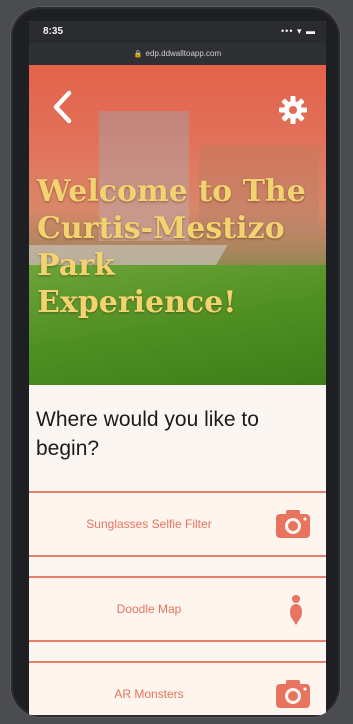 The width and height of the screenshot is (353, 724). I want to click on lock-icon: 🔒, so click(138, 54).